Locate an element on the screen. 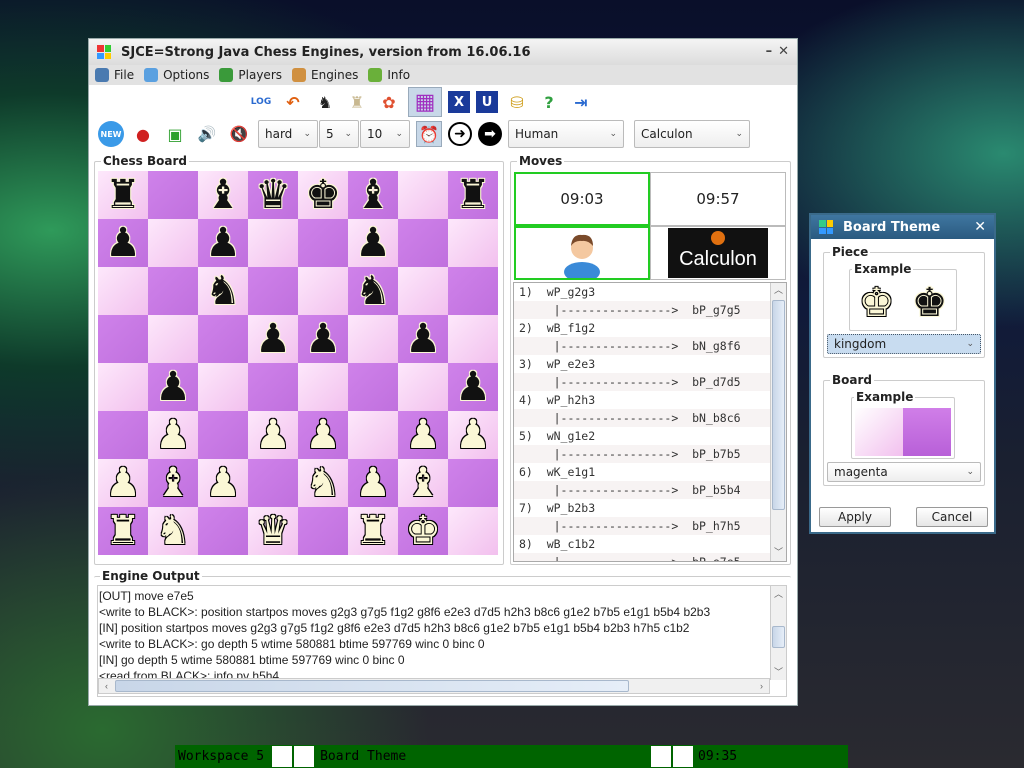 This screenshot has height=768, width=1024. square-c3 is located at coordinates (223, 435).